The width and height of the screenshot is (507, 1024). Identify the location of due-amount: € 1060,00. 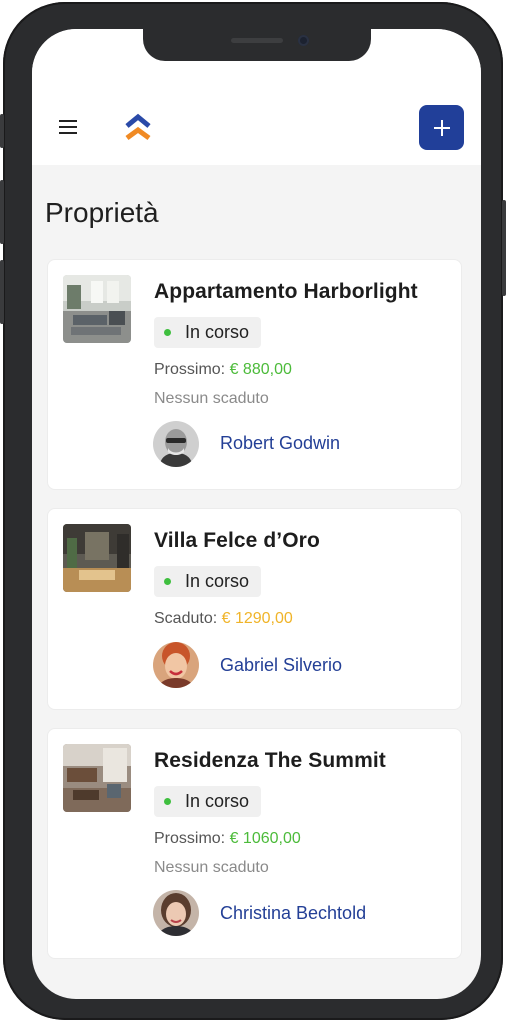
(265, 838).